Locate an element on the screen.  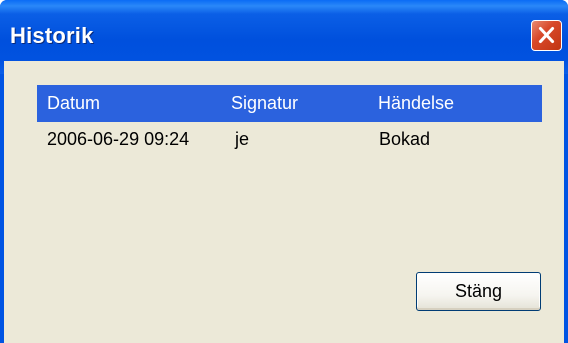
list-header: Datum Signatur Händelse is located at coordinates (289, 103).